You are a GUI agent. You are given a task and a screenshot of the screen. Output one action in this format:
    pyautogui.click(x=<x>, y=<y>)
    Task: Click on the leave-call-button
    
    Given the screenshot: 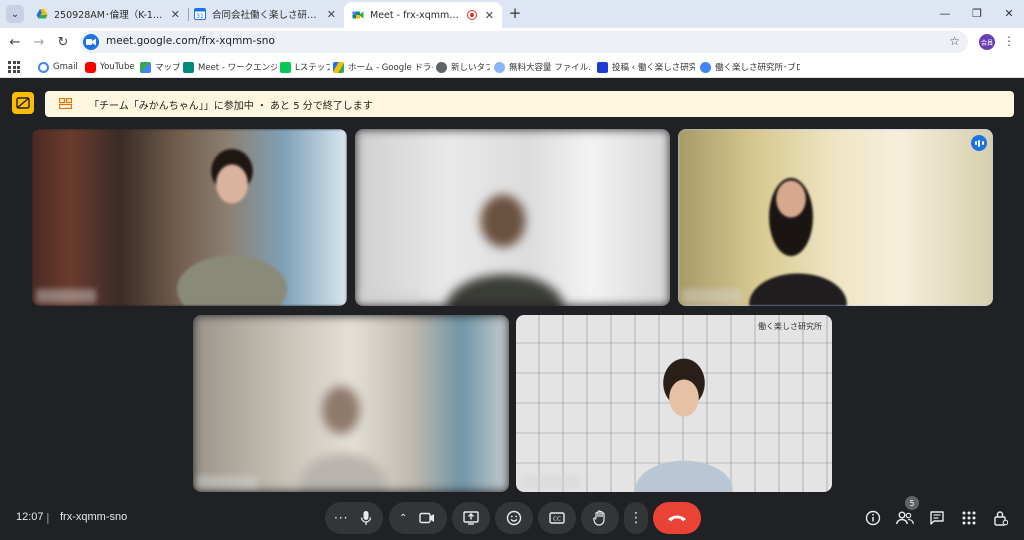 What is the action you would take?
    pyautogui.click(x=677, y=518)
    